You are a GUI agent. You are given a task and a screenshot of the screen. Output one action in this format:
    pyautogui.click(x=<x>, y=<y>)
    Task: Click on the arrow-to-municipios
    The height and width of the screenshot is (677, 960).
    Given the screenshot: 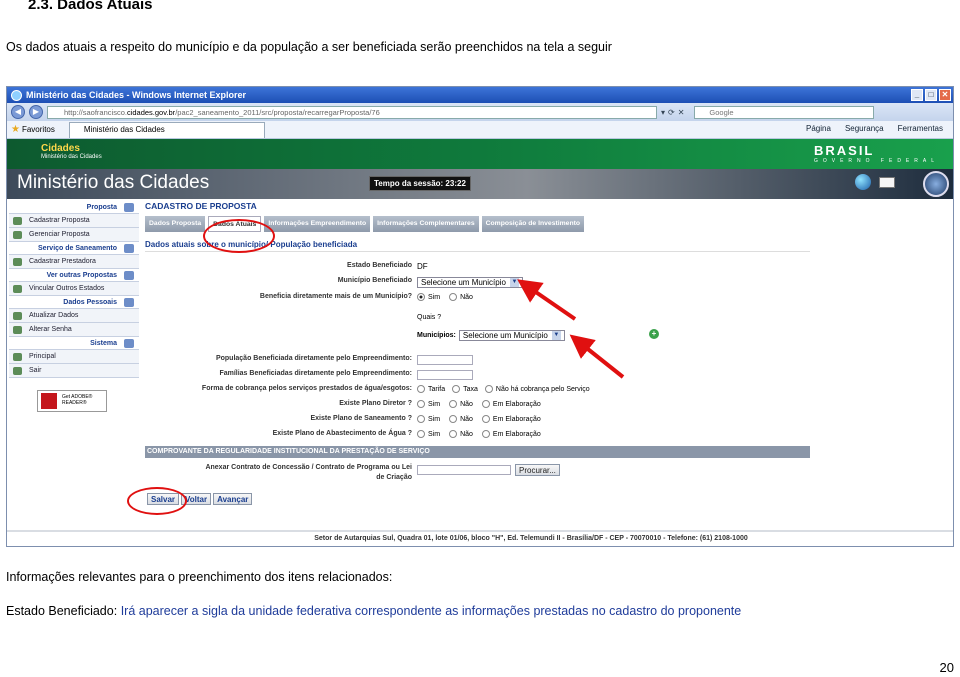 What is the action you would take?
    pyautogui.click(x=597, y=356)
    